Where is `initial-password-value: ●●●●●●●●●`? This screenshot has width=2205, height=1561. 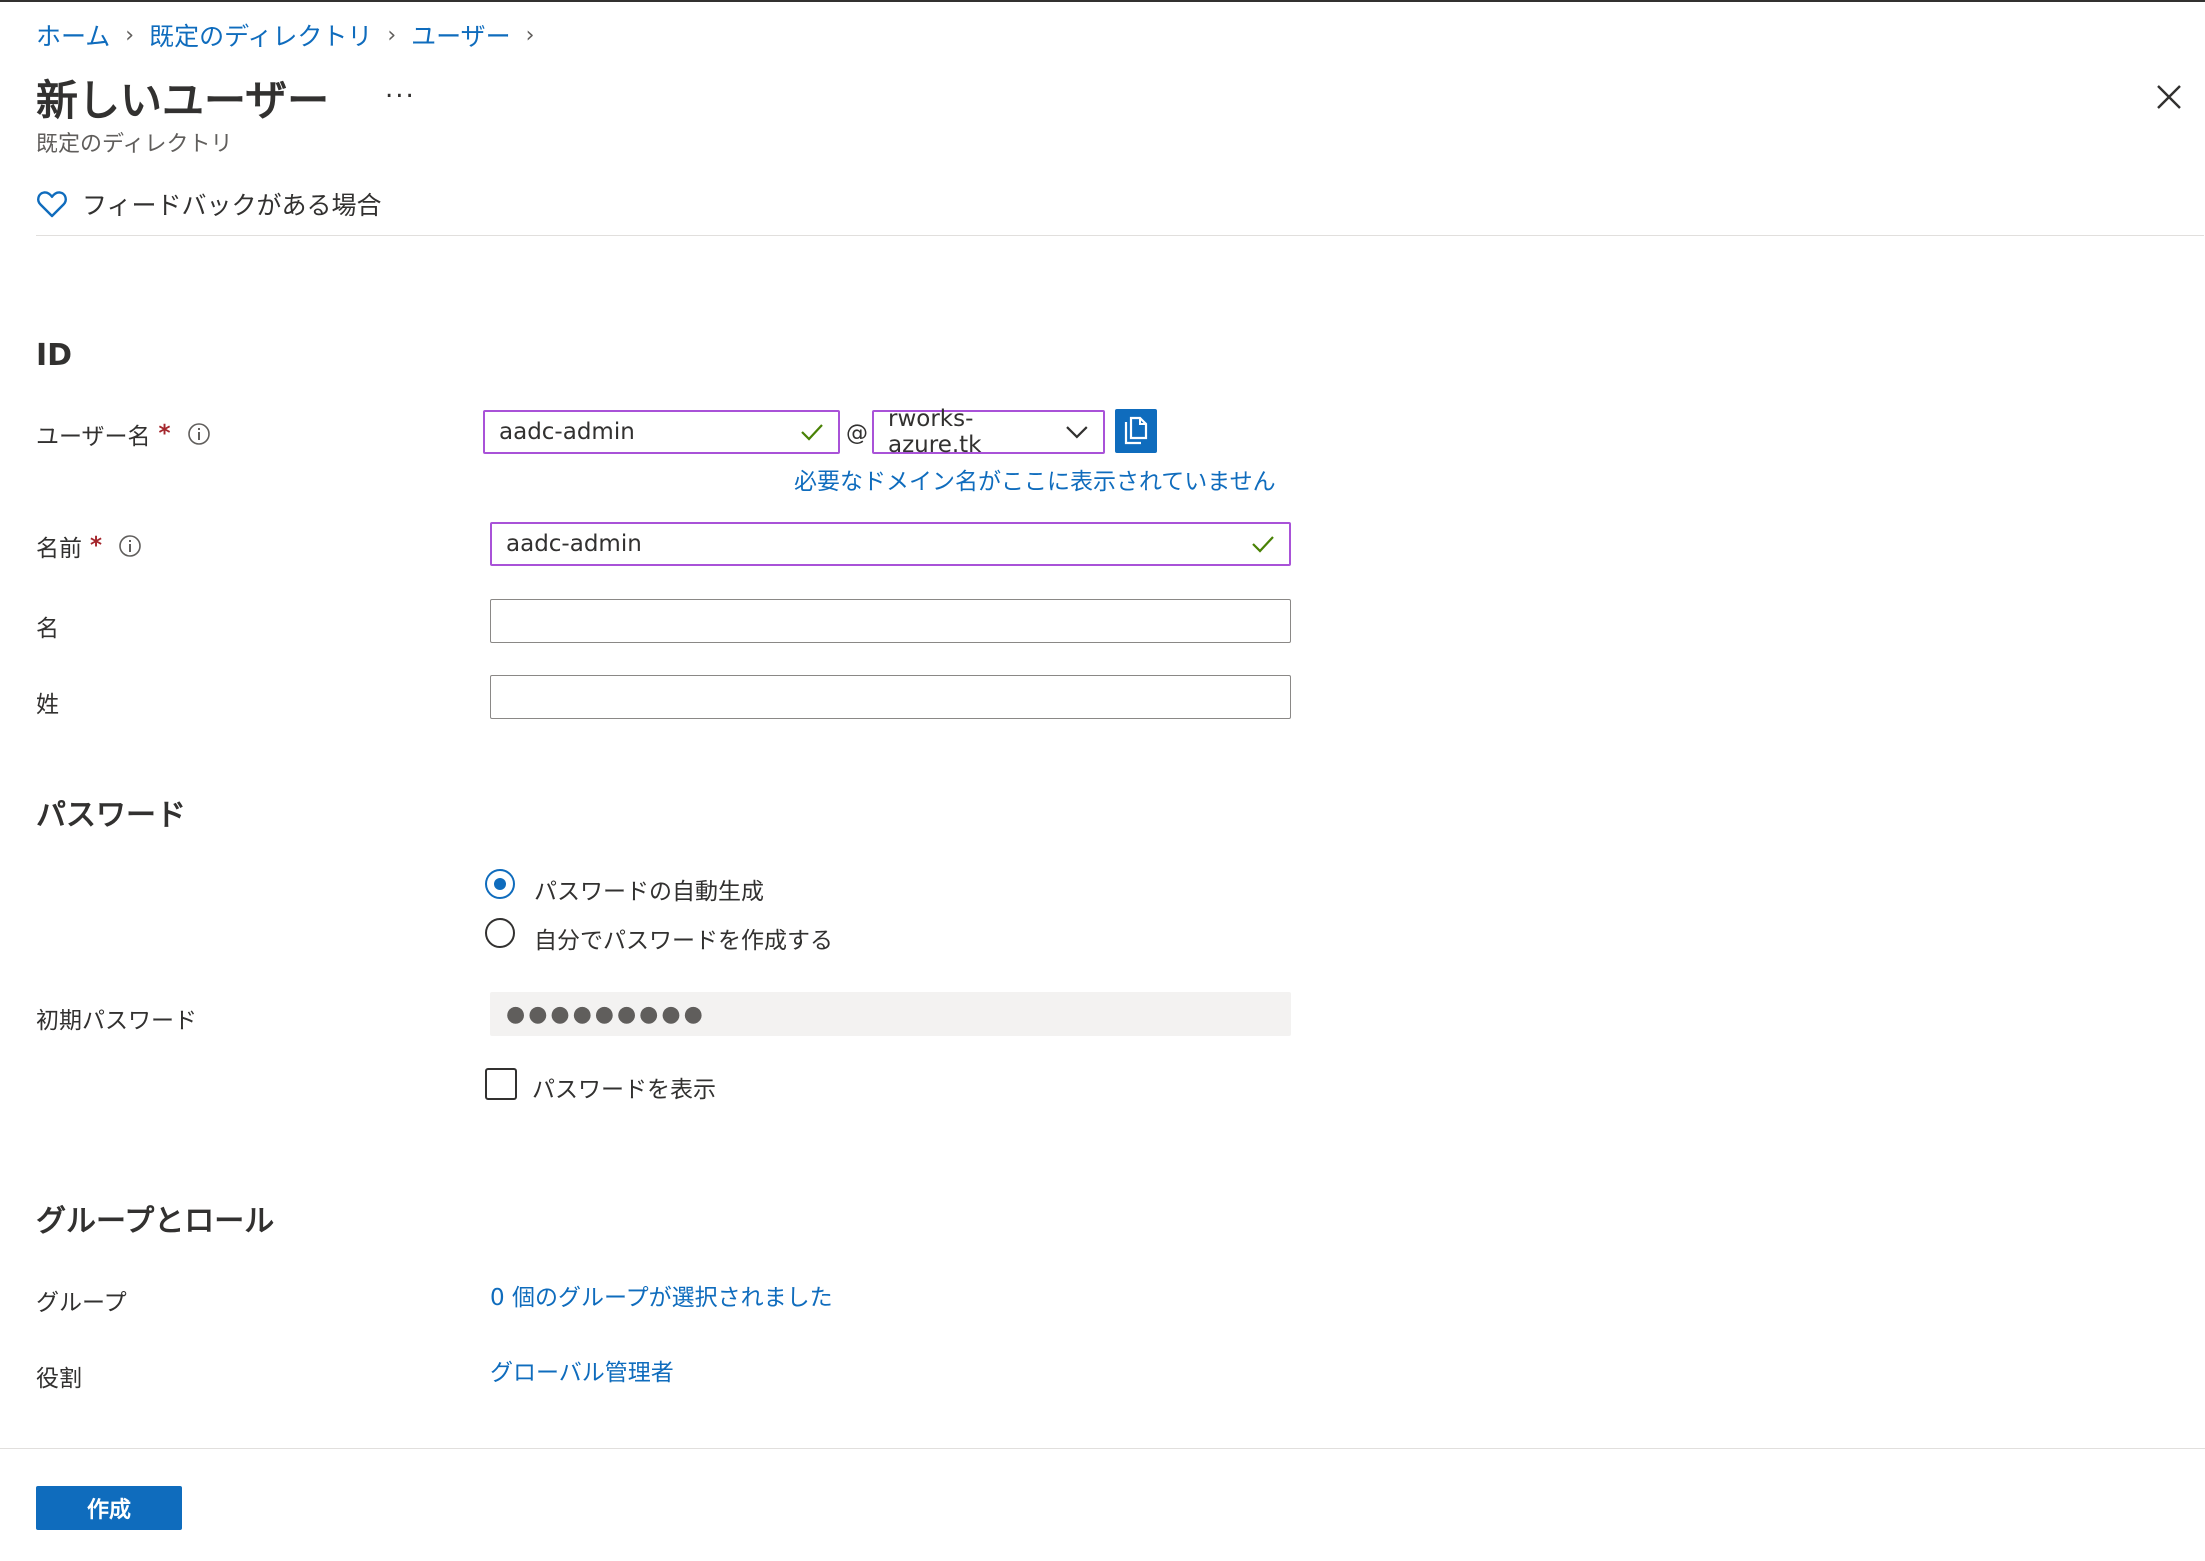 initial-password-value: ●●●●●●●●● is located at coordinates (606, 1014).